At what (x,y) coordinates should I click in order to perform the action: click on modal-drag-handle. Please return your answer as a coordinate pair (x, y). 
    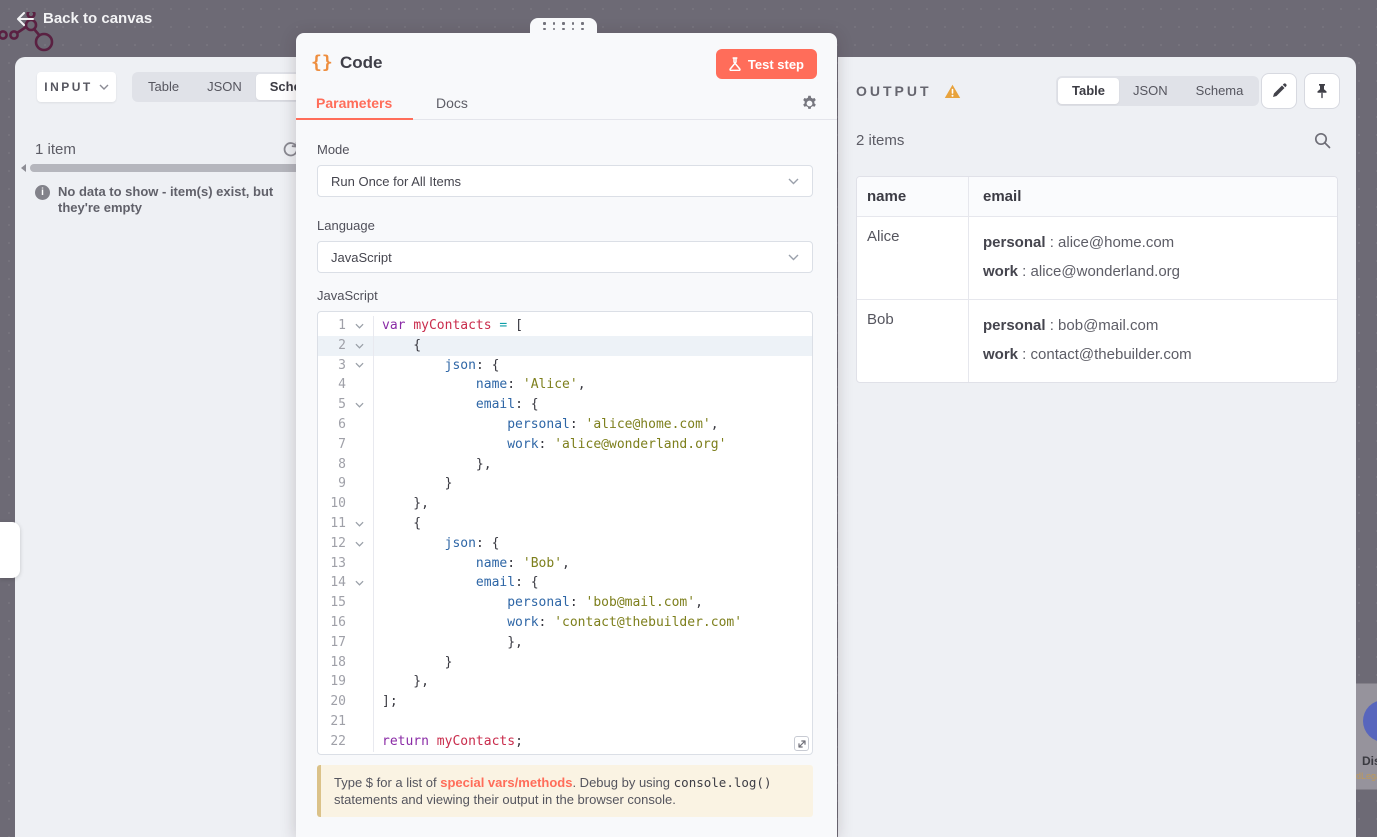
    Looking at the image, I should click on (563, 26).